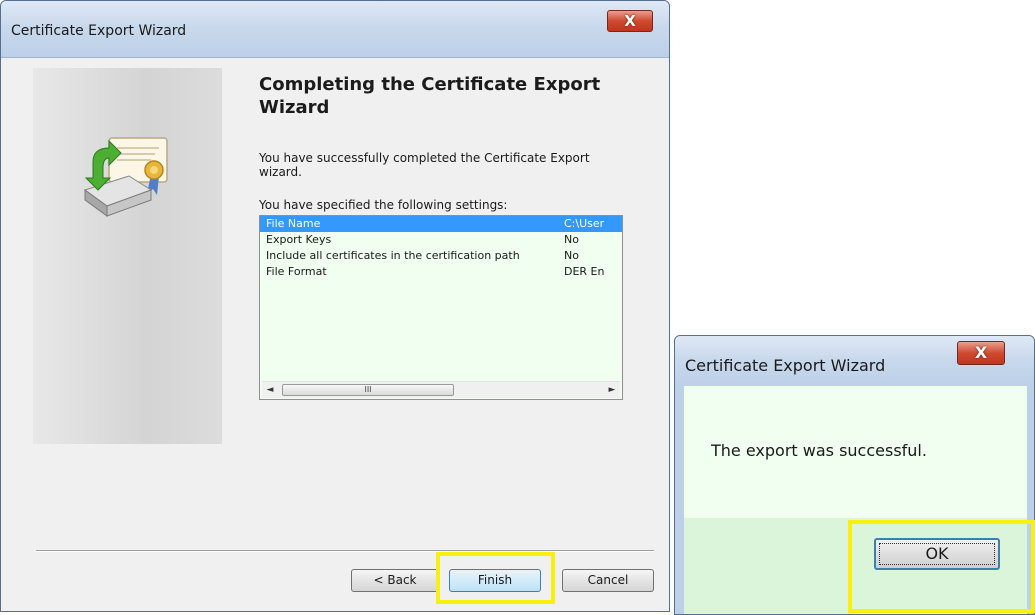  What do you see at coordinates (430, 96) in the screenshot?
I see `wizard-heading: Completing the Certificate Export Wizard` at bounding box center [430, 96].